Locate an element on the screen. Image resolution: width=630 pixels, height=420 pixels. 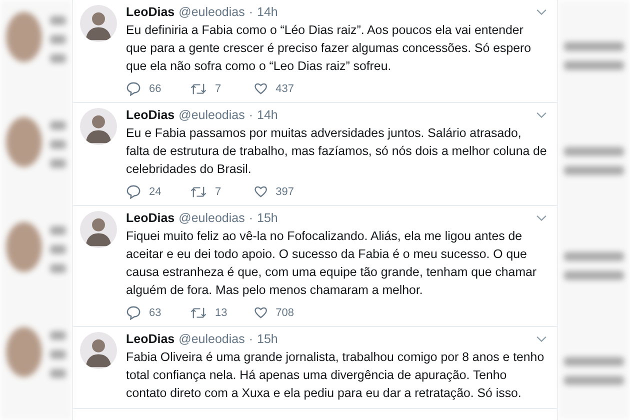
tweet-text: Eu definiria a Fabia como o “Léo Dias raiz”. Aos poucos ela vai entender que para a gente crescer é preciso fazer algumas concessões. Só espero que ela não sofra como o “Leo Dias raiz” sofreu. is located at coordinates (329, 48).